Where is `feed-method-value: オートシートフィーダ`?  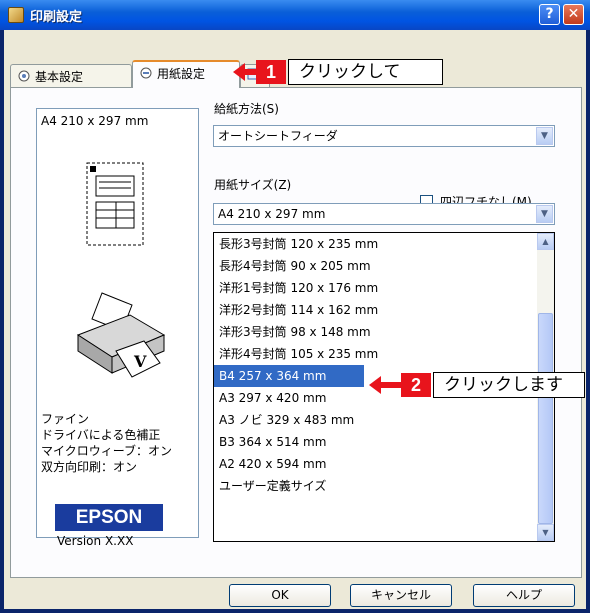 feed-method-value: オートシートフィーダ is located at coordinates (278, 136).